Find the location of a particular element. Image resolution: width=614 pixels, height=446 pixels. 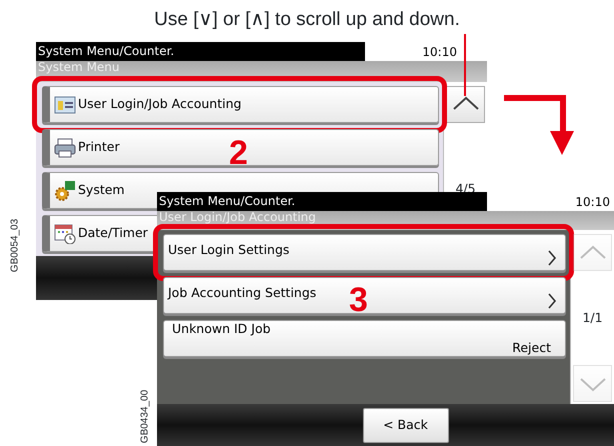

scroll-up-button is located at coordinates (465, 104).